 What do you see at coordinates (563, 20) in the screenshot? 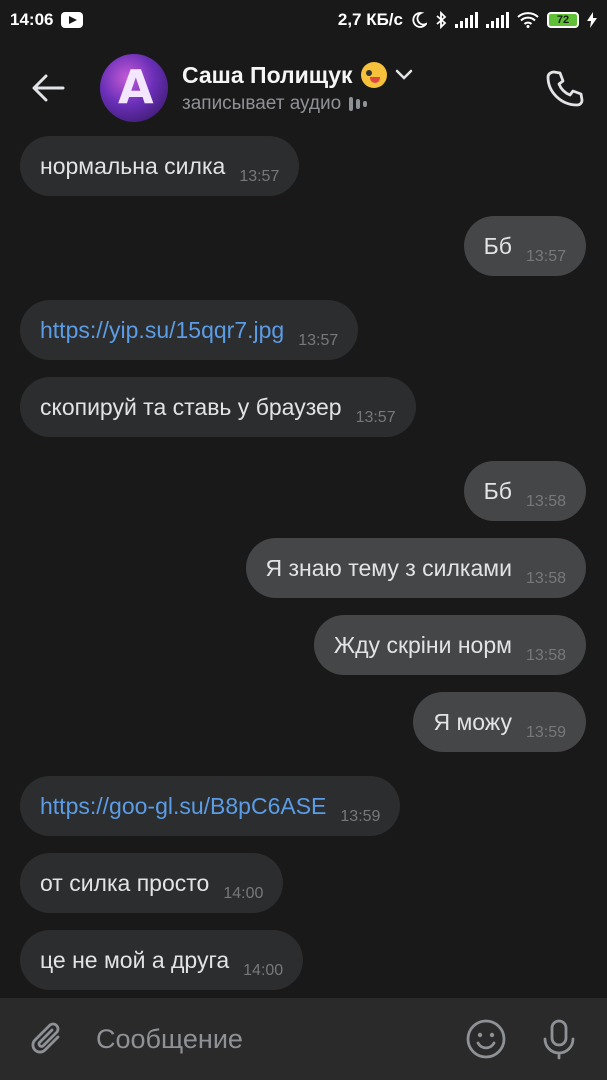
I see `battery-icon: 72` at bounding box center [563, 20].